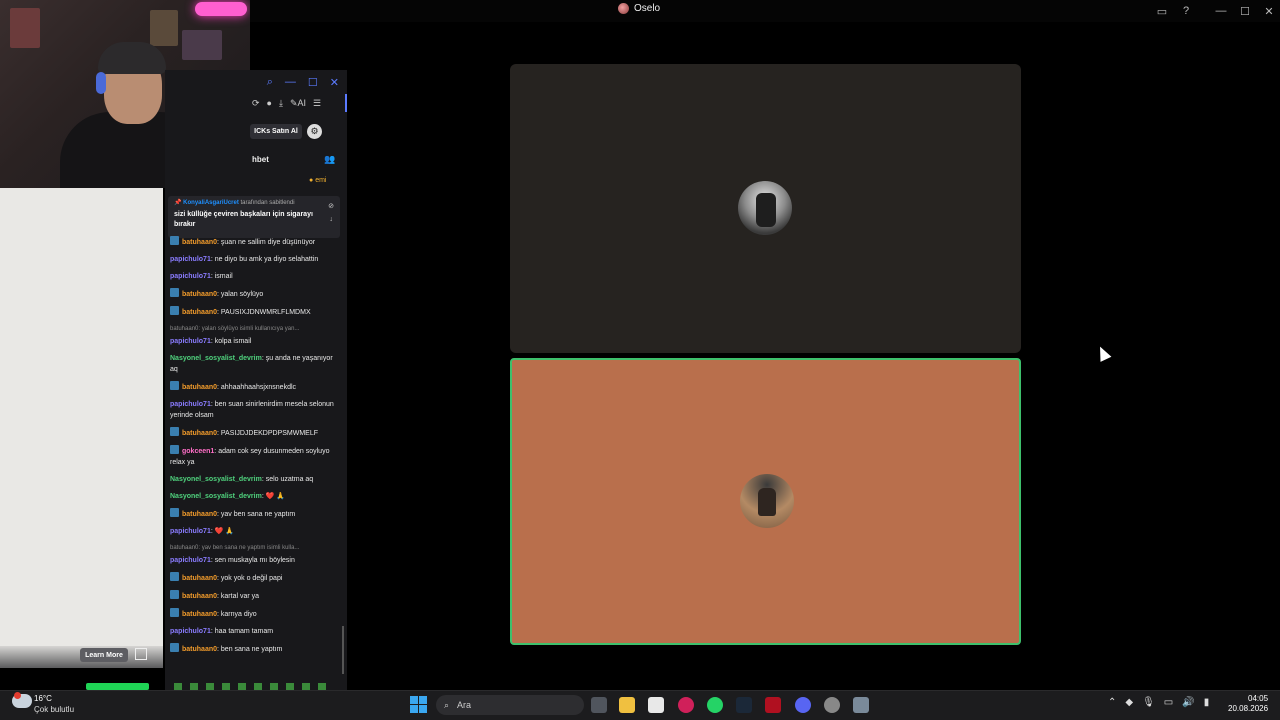 The width and height of the screenshot is (1280, 720). Describe the element at coordinates (1207, 702) in the screenshot. I see `battery-icon: ▮` at that location.